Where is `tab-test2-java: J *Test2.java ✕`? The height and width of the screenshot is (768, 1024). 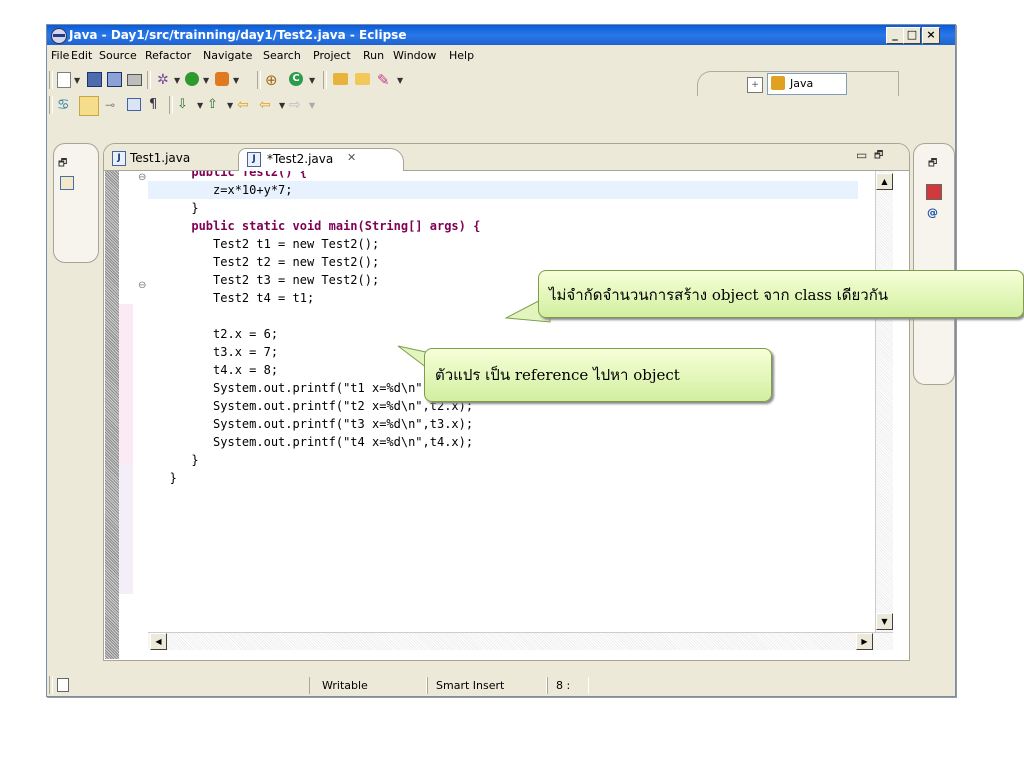
tab-test2-java: J *Test2.java ✕ is located at coordinates (321, 159).